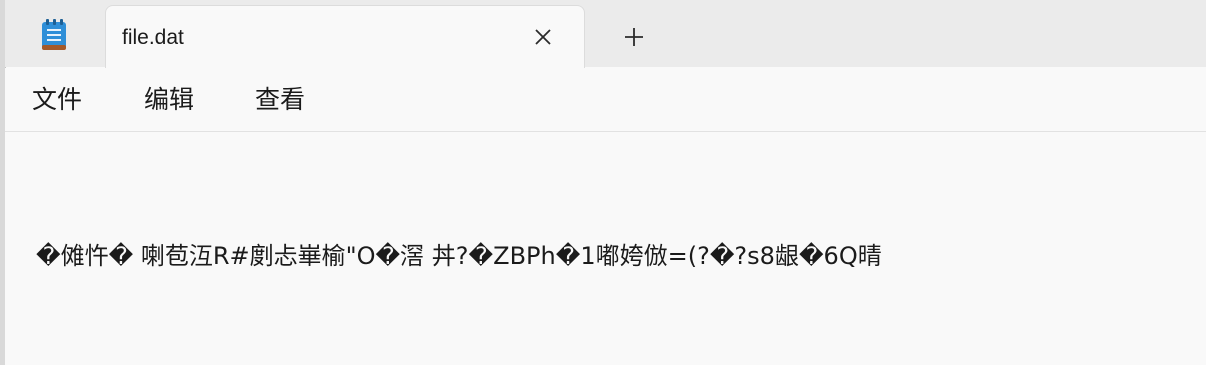 The image size is (1206, 365). Describe the element at coordinates (153, 37) in the screenshot. I see `tab-title: file.dat` at that location.